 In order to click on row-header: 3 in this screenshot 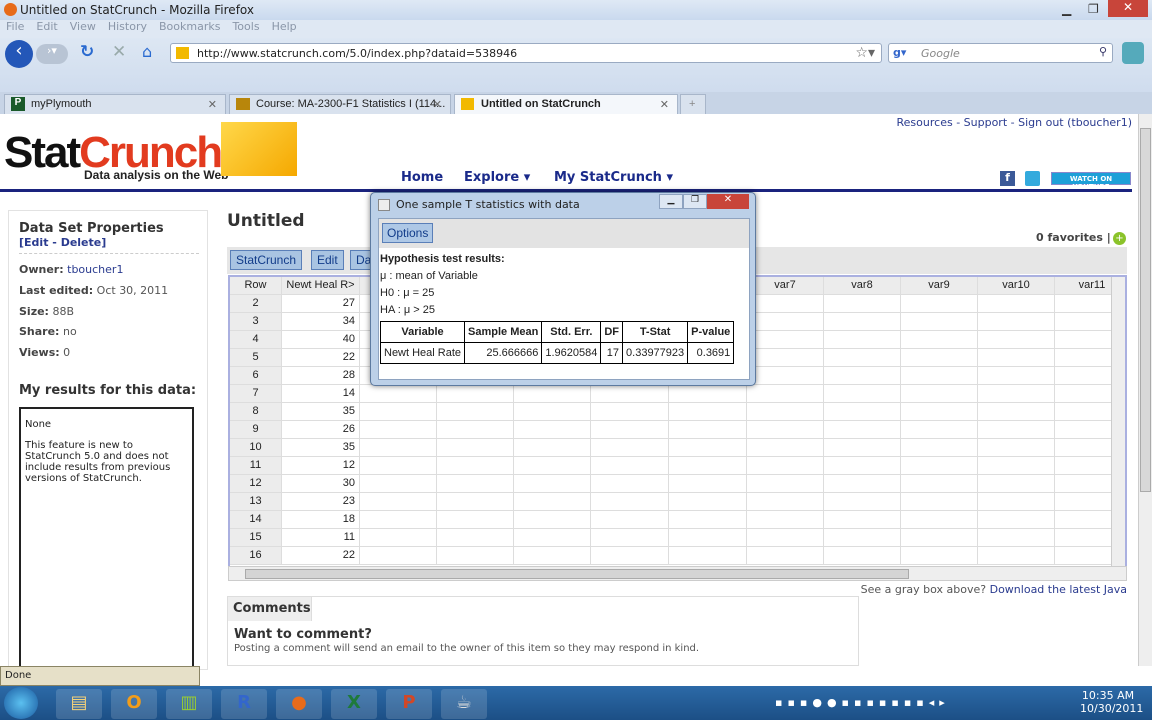, I will do `click(256, 322)`.